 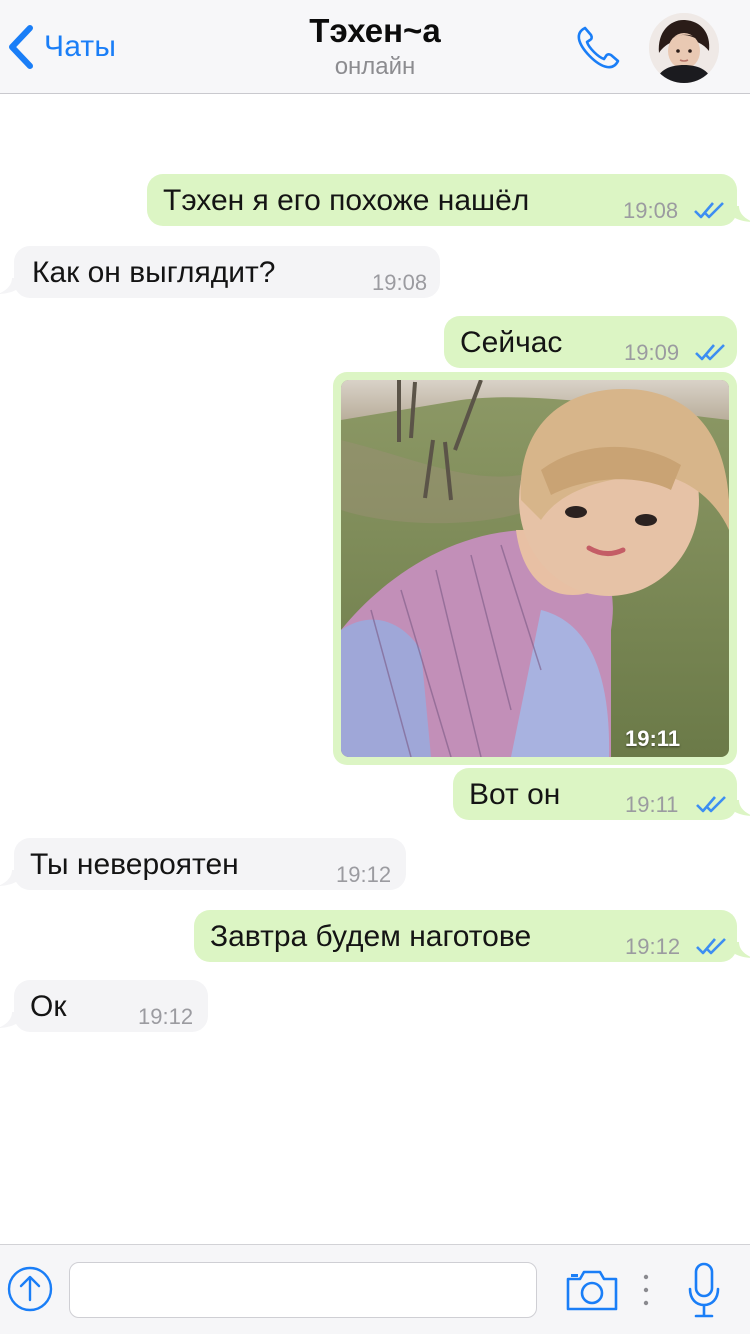 What do you see at coordinates (652, 352) in the screenshot?
I see `message-time: 19:09` at bounding box center [652, 352].